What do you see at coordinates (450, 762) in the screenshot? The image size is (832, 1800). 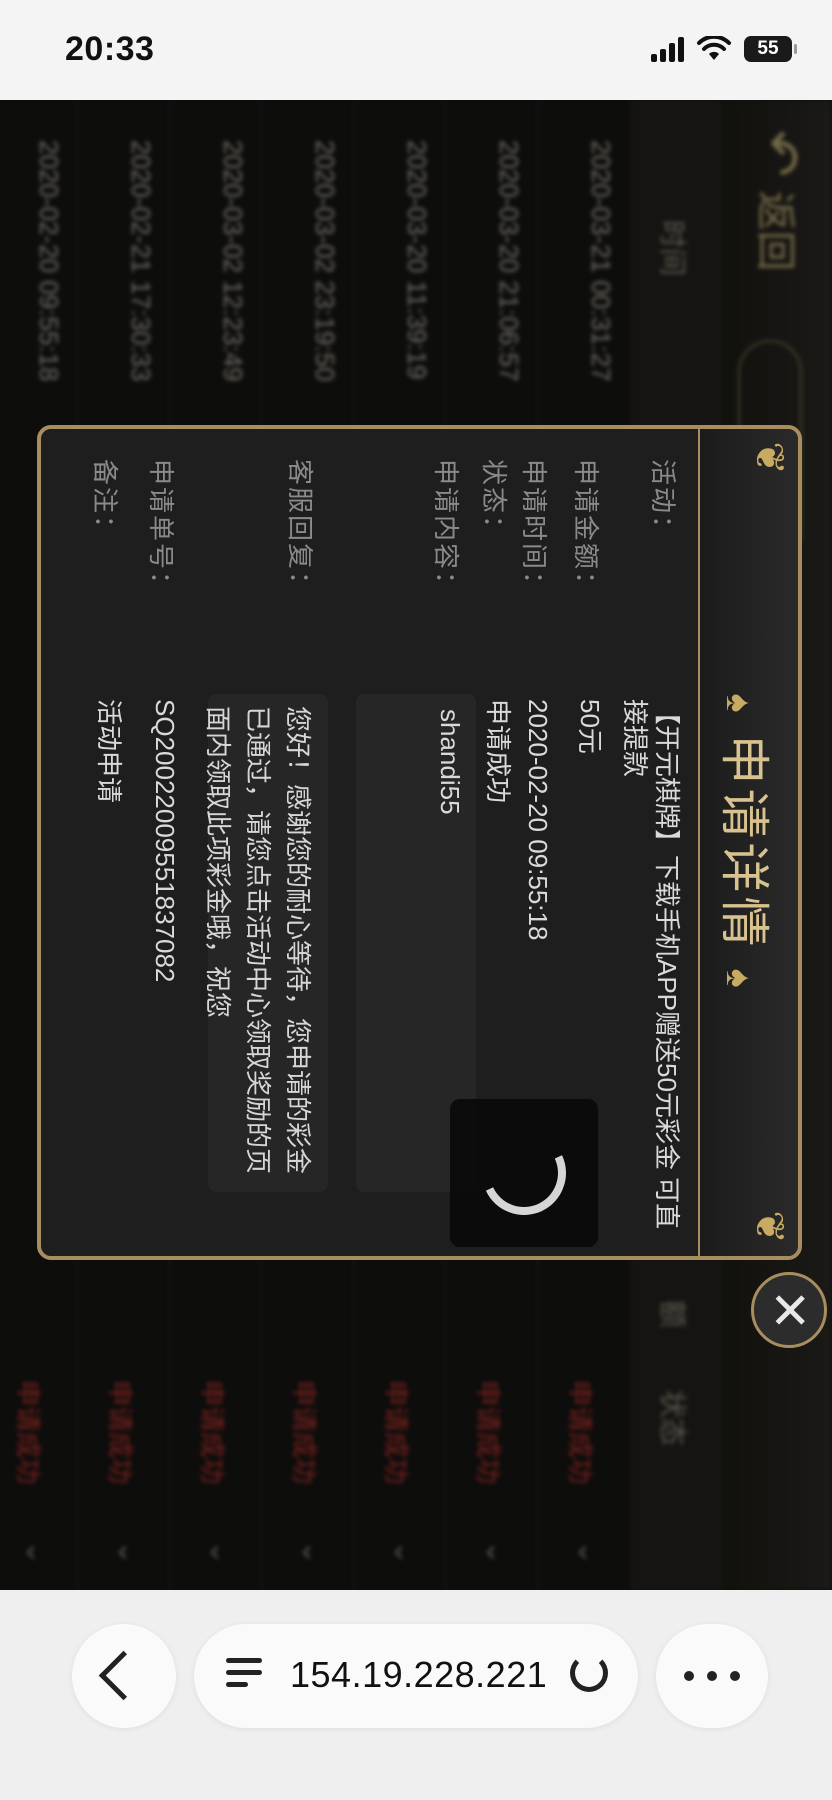 I see `content-value: shandi55` at bounding box center [450, 762].